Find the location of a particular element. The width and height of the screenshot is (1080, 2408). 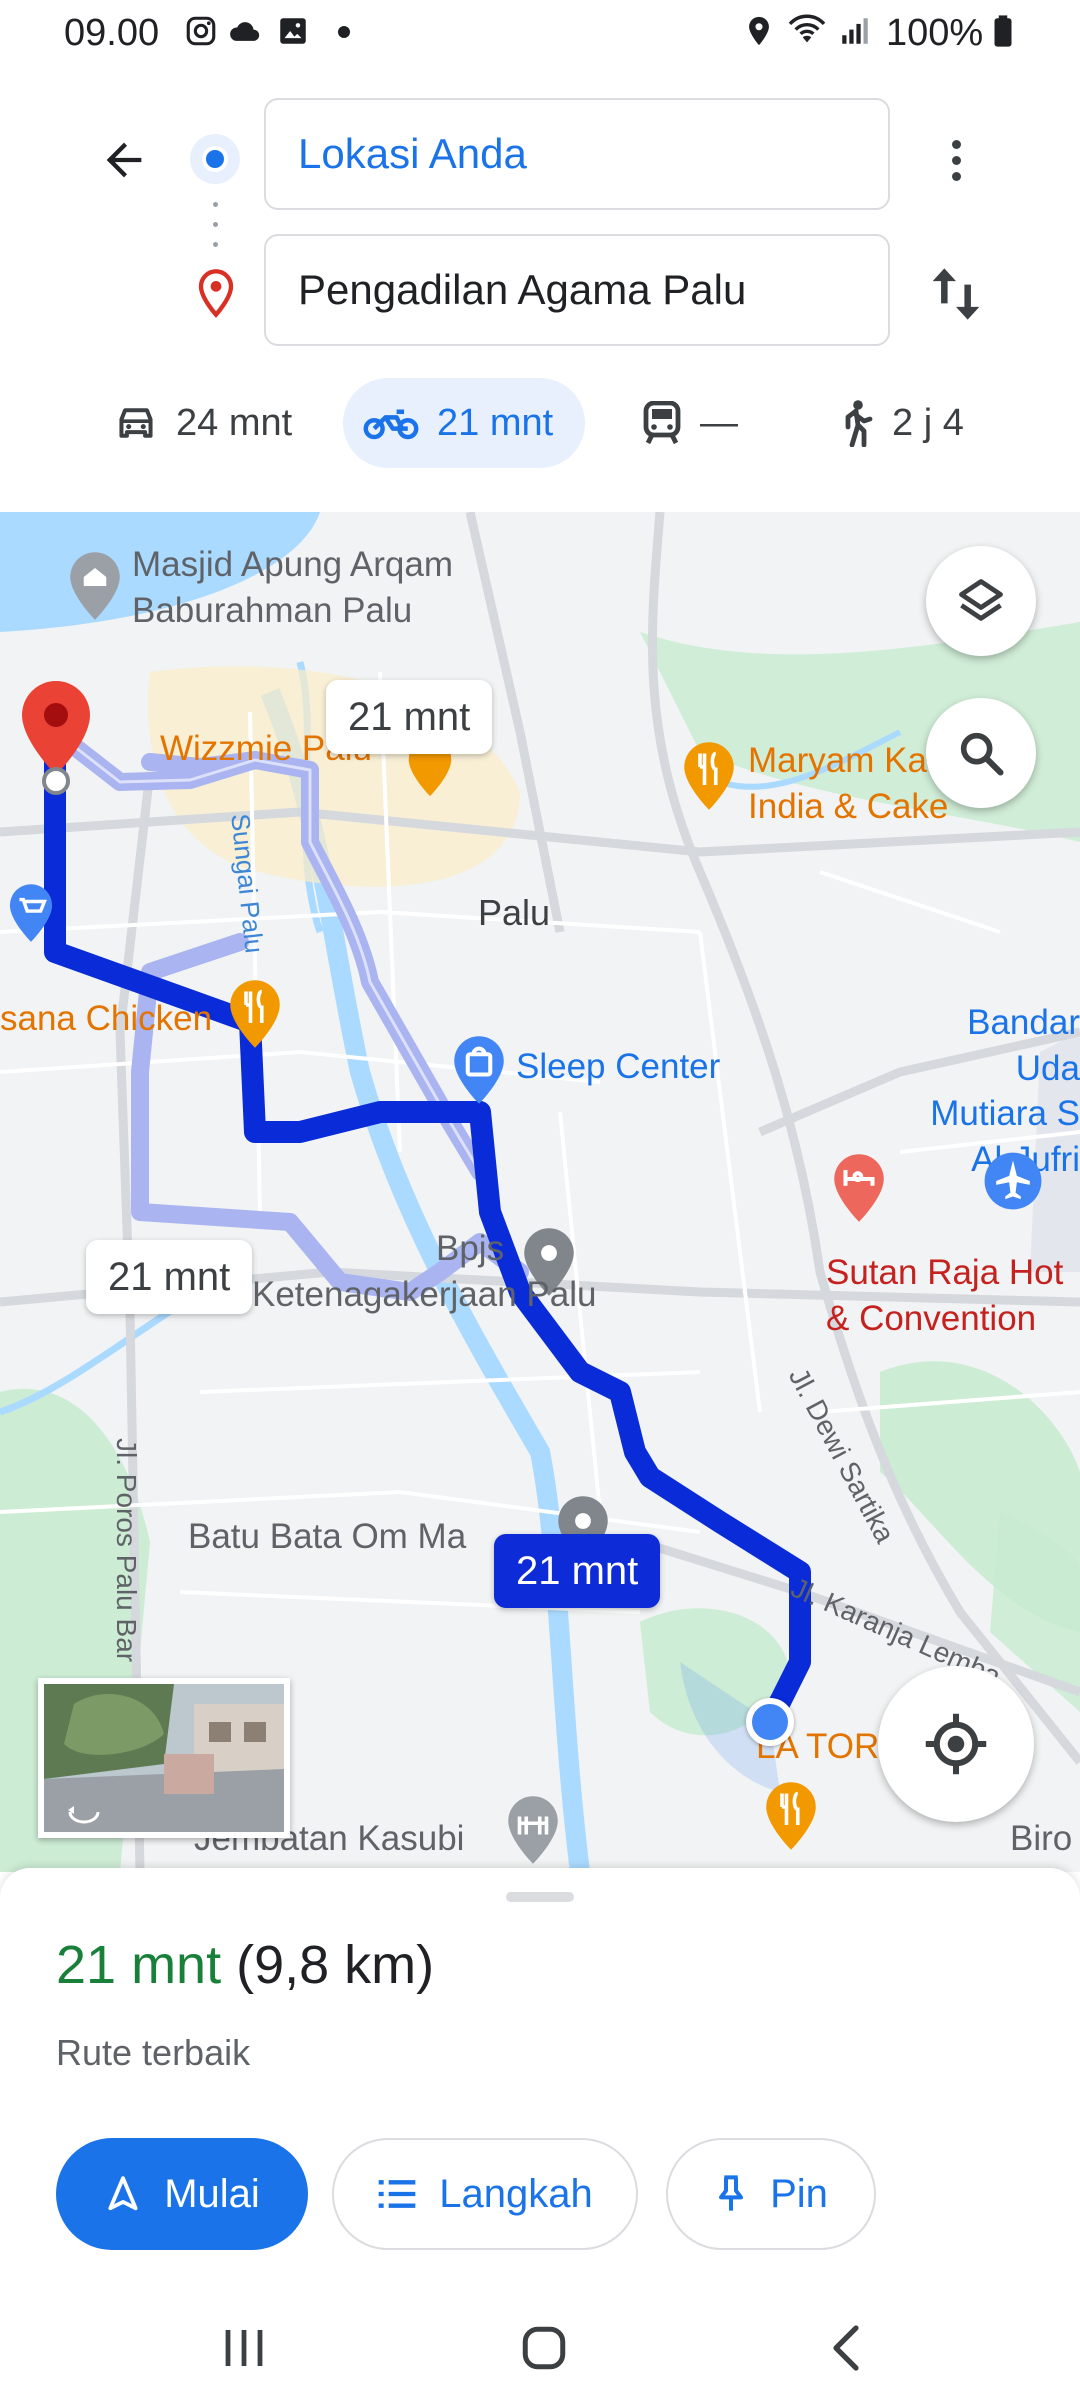

destination-marker-icon is located at coordinates (56, 737).